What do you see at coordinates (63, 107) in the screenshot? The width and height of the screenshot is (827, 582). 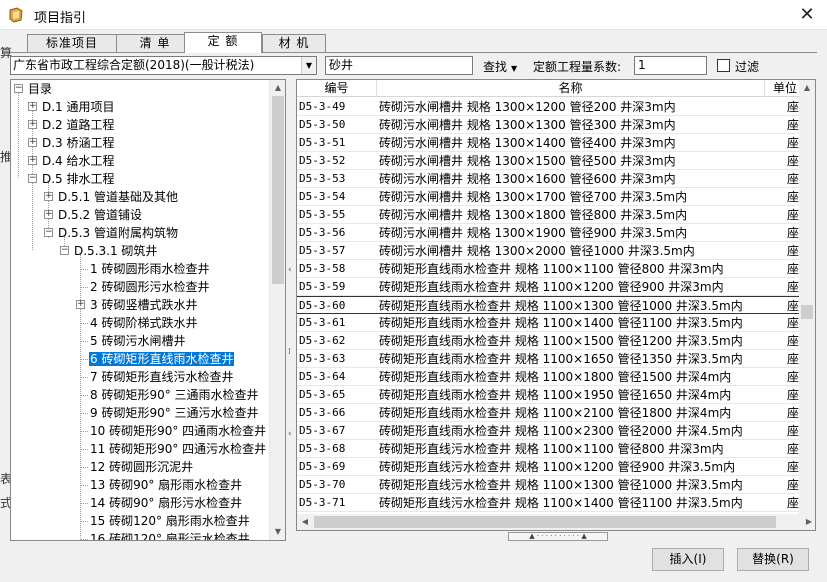 I see `tree-node-d1: + D.1 通用项目` at bounding box center [63, 107].